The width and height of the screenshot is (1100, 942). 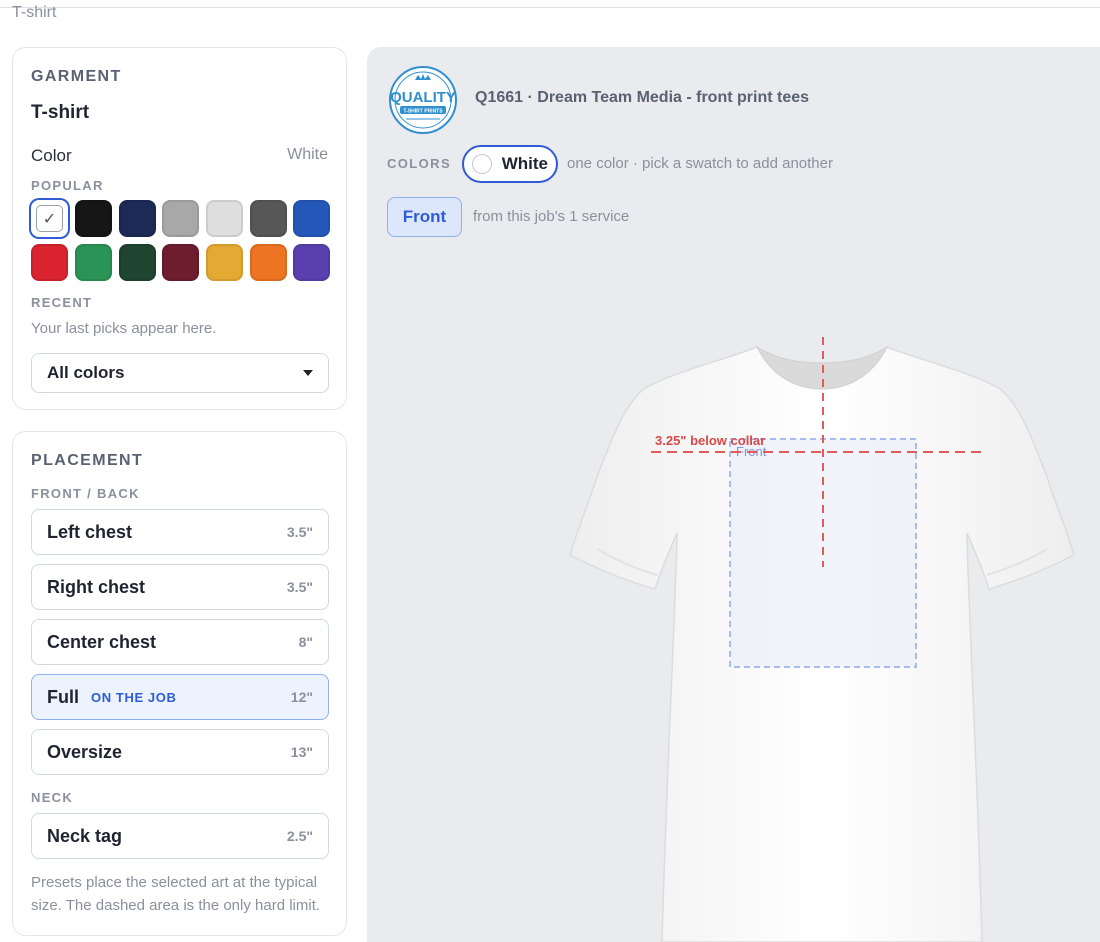 What do you see at coordinates (51, 155) in the screenshot?
I see `color-label: Color` at bounding box center [51, 155].